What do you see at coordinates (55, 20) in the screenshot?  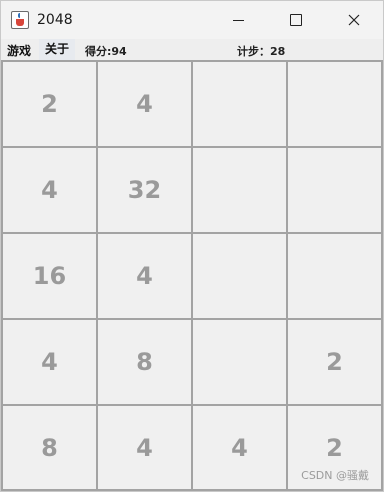 I see `window-title: 2048` at bounding box center [55, 20].